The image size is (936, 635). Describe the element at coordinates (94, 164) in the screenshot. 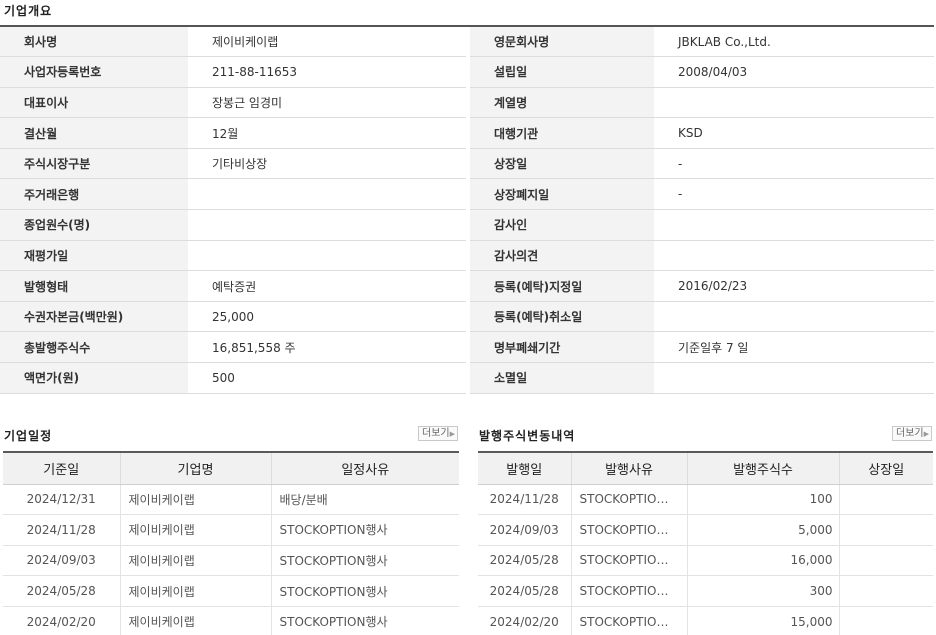

I see `field-label: 주식시장구분` at that location.